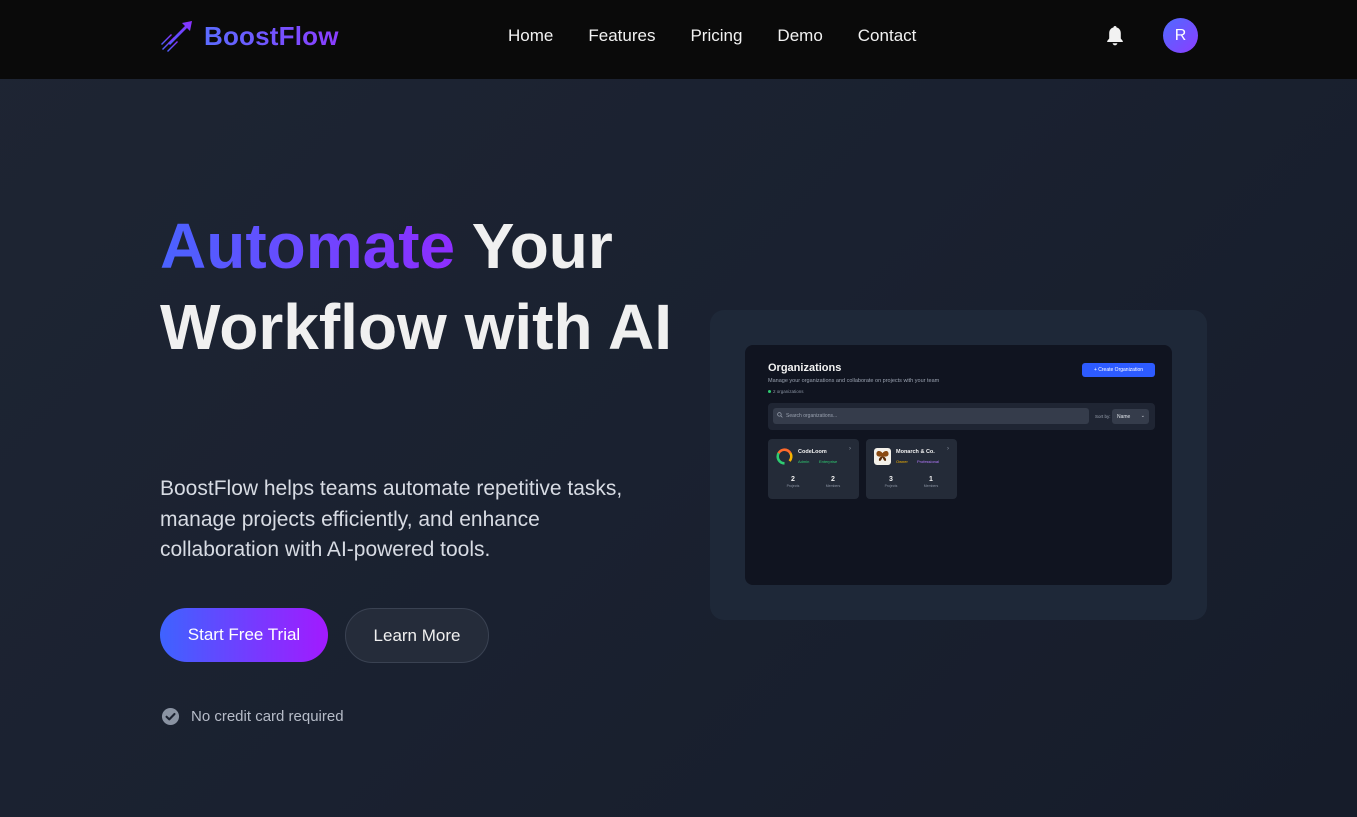 The height and width of the screenshot is (817, 1357). Describe the element at coordinates (170, 716) in the screenshot. I see `check-circle-icon` at that location.